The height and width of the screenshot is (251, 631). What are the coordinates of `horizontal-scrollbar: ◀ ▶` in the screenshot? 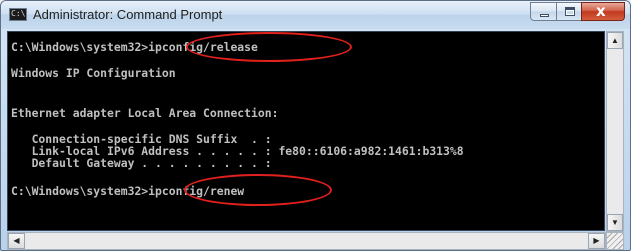 It's located at (306, 241).